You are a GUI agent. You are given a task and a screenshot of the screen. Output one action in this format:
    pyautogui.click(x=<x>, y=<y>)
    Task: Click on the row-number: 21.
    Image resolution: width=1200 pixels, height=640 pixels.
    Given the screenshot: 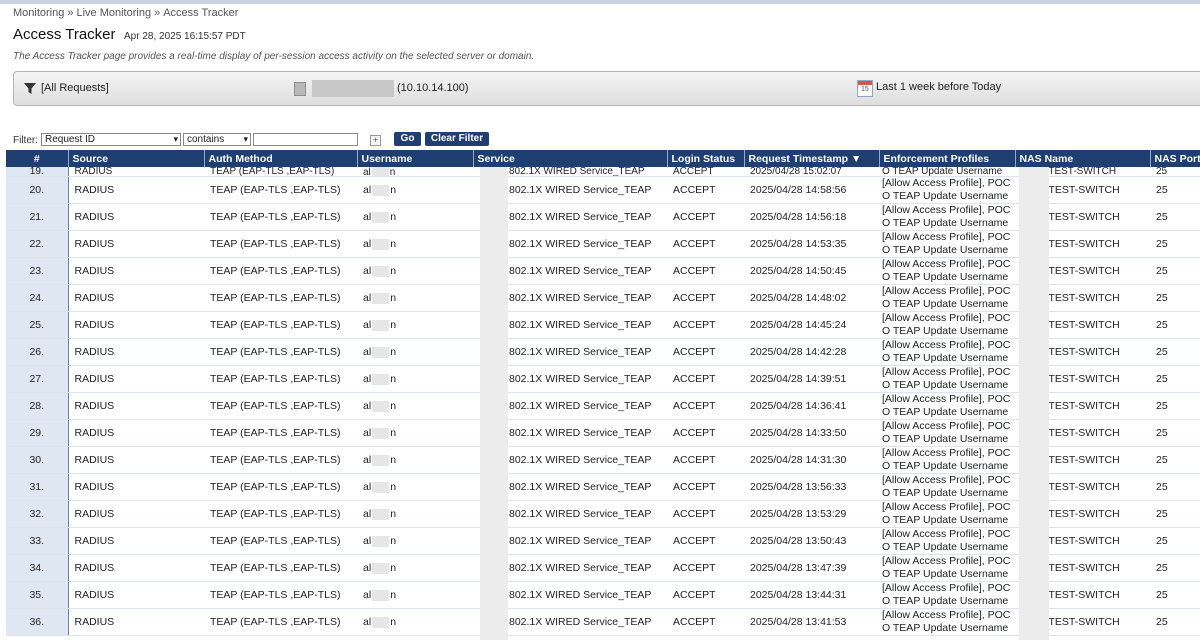 What is the action you would take?
    pyautogui.click(x=37, y=217)
    